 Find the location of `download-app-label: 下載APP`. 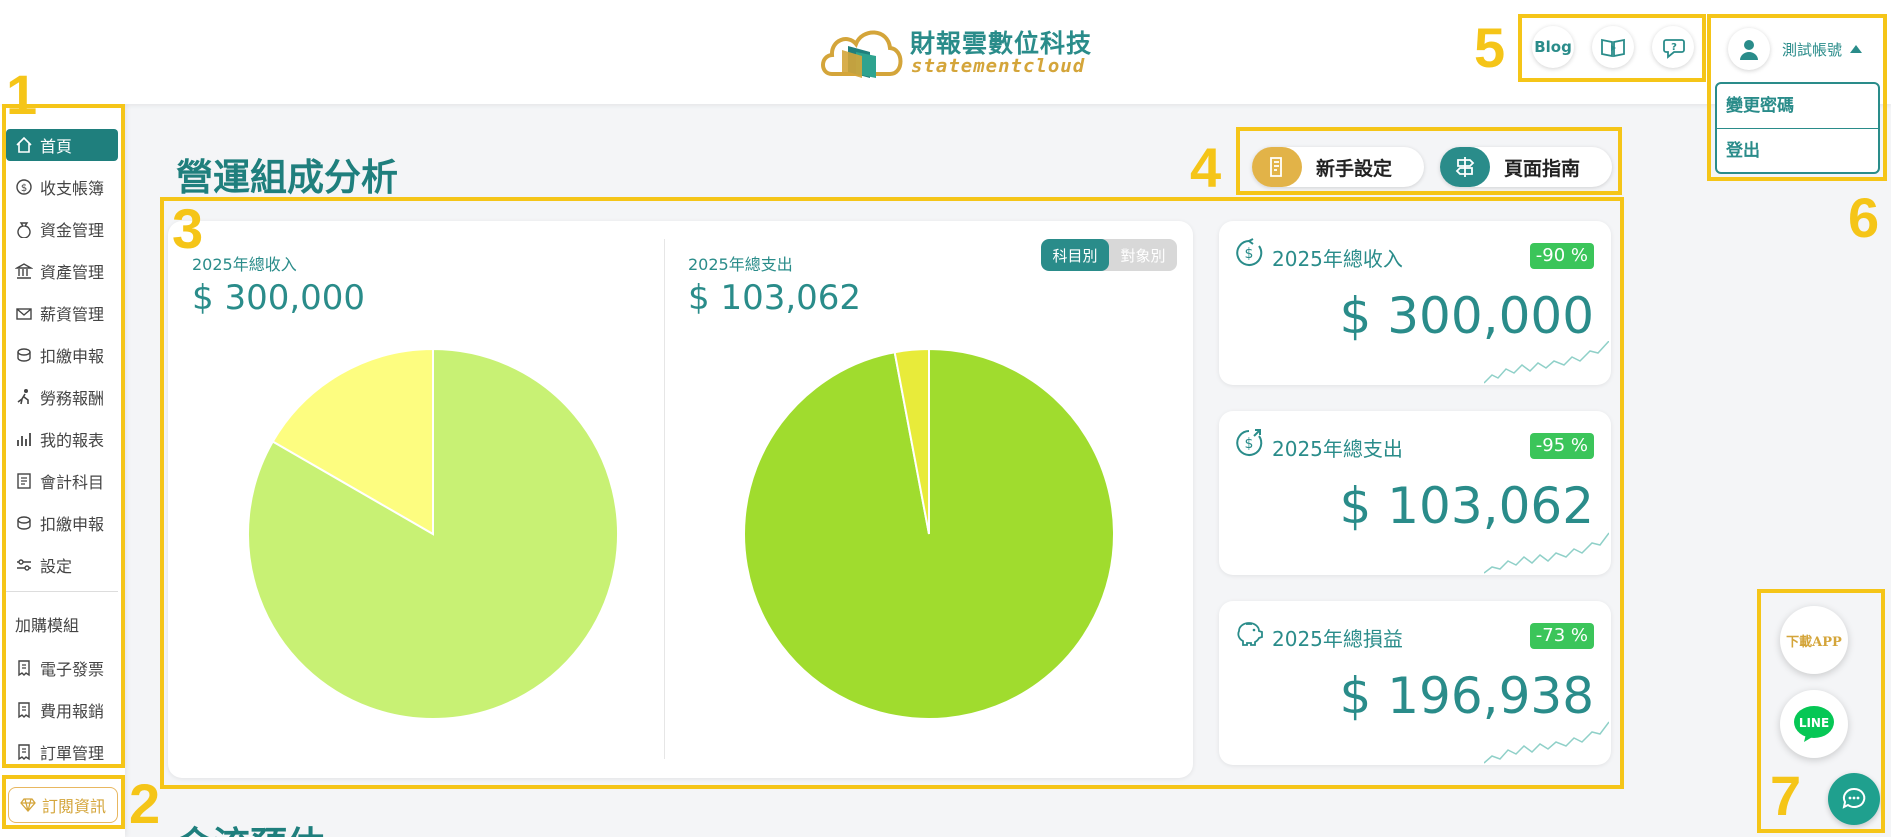

download-app-label: 下載APP is located at coordinates (1814, 642).